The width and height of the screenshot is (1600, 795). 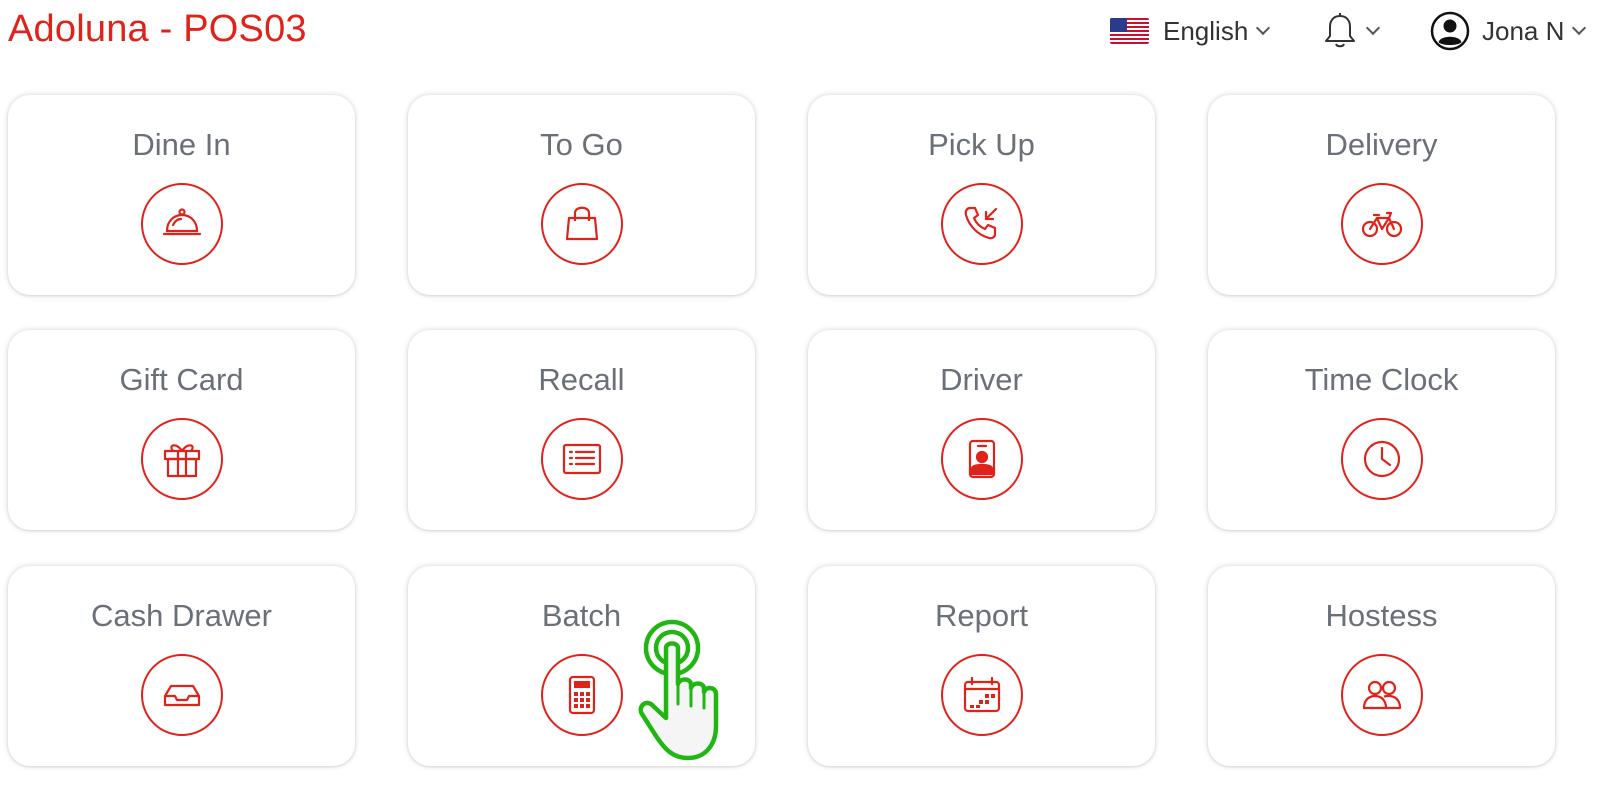 I want to click on tile-recall: Recall, so click(x=581, y=430).